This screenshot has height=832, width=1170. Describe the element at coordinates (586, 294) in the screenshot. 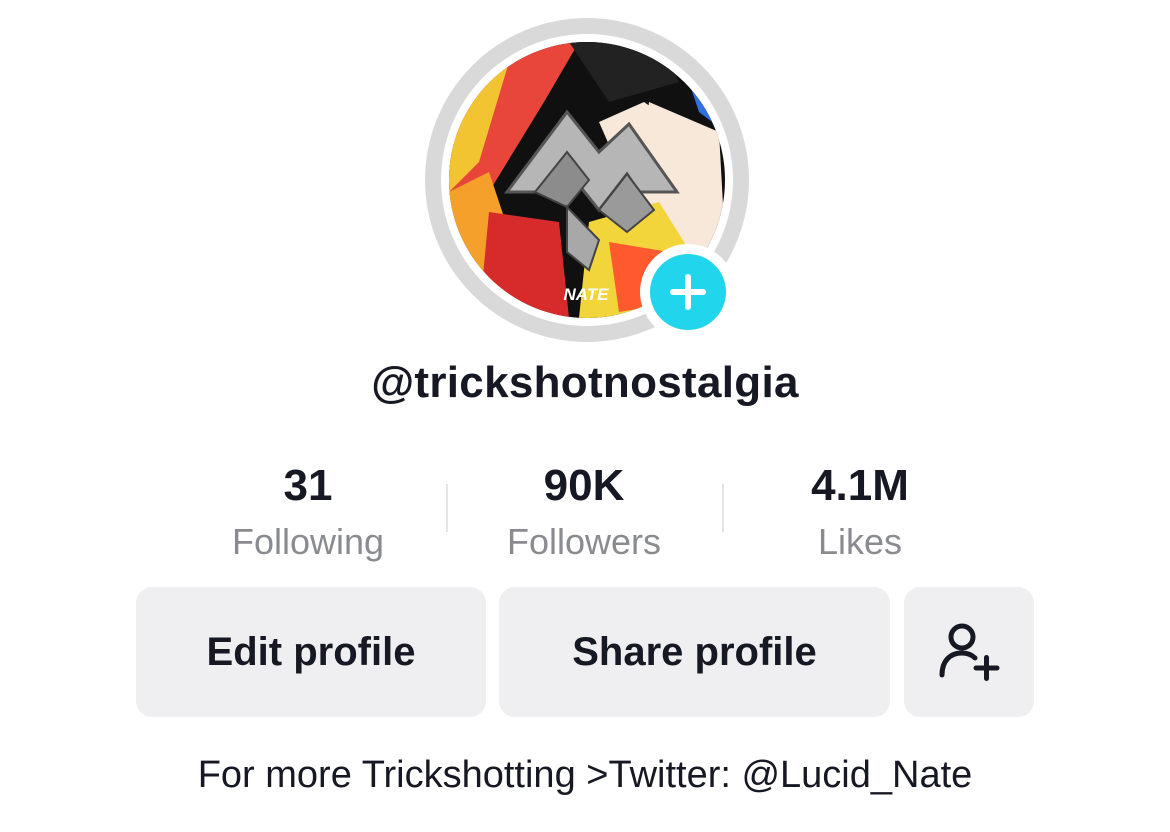

I see `avatar-watermark: NATE` at that location.